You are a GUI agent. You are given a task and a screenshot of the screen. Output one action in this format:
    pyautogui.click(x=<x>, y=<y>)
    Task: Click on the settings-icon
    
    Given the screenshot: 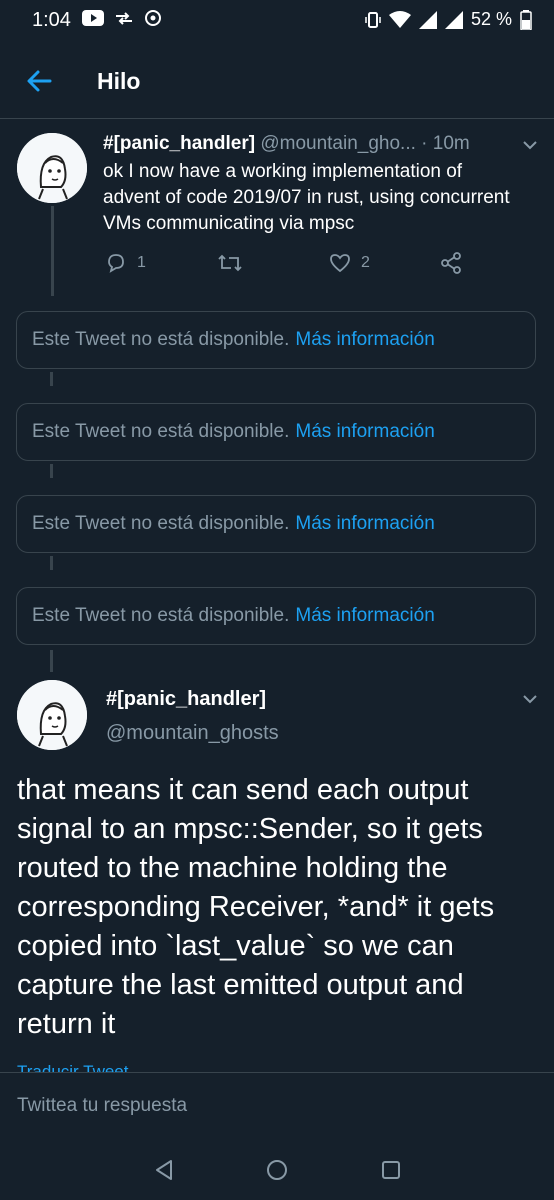 What is the action you would take?
    pyautogui.click(x=153, y=18)
    